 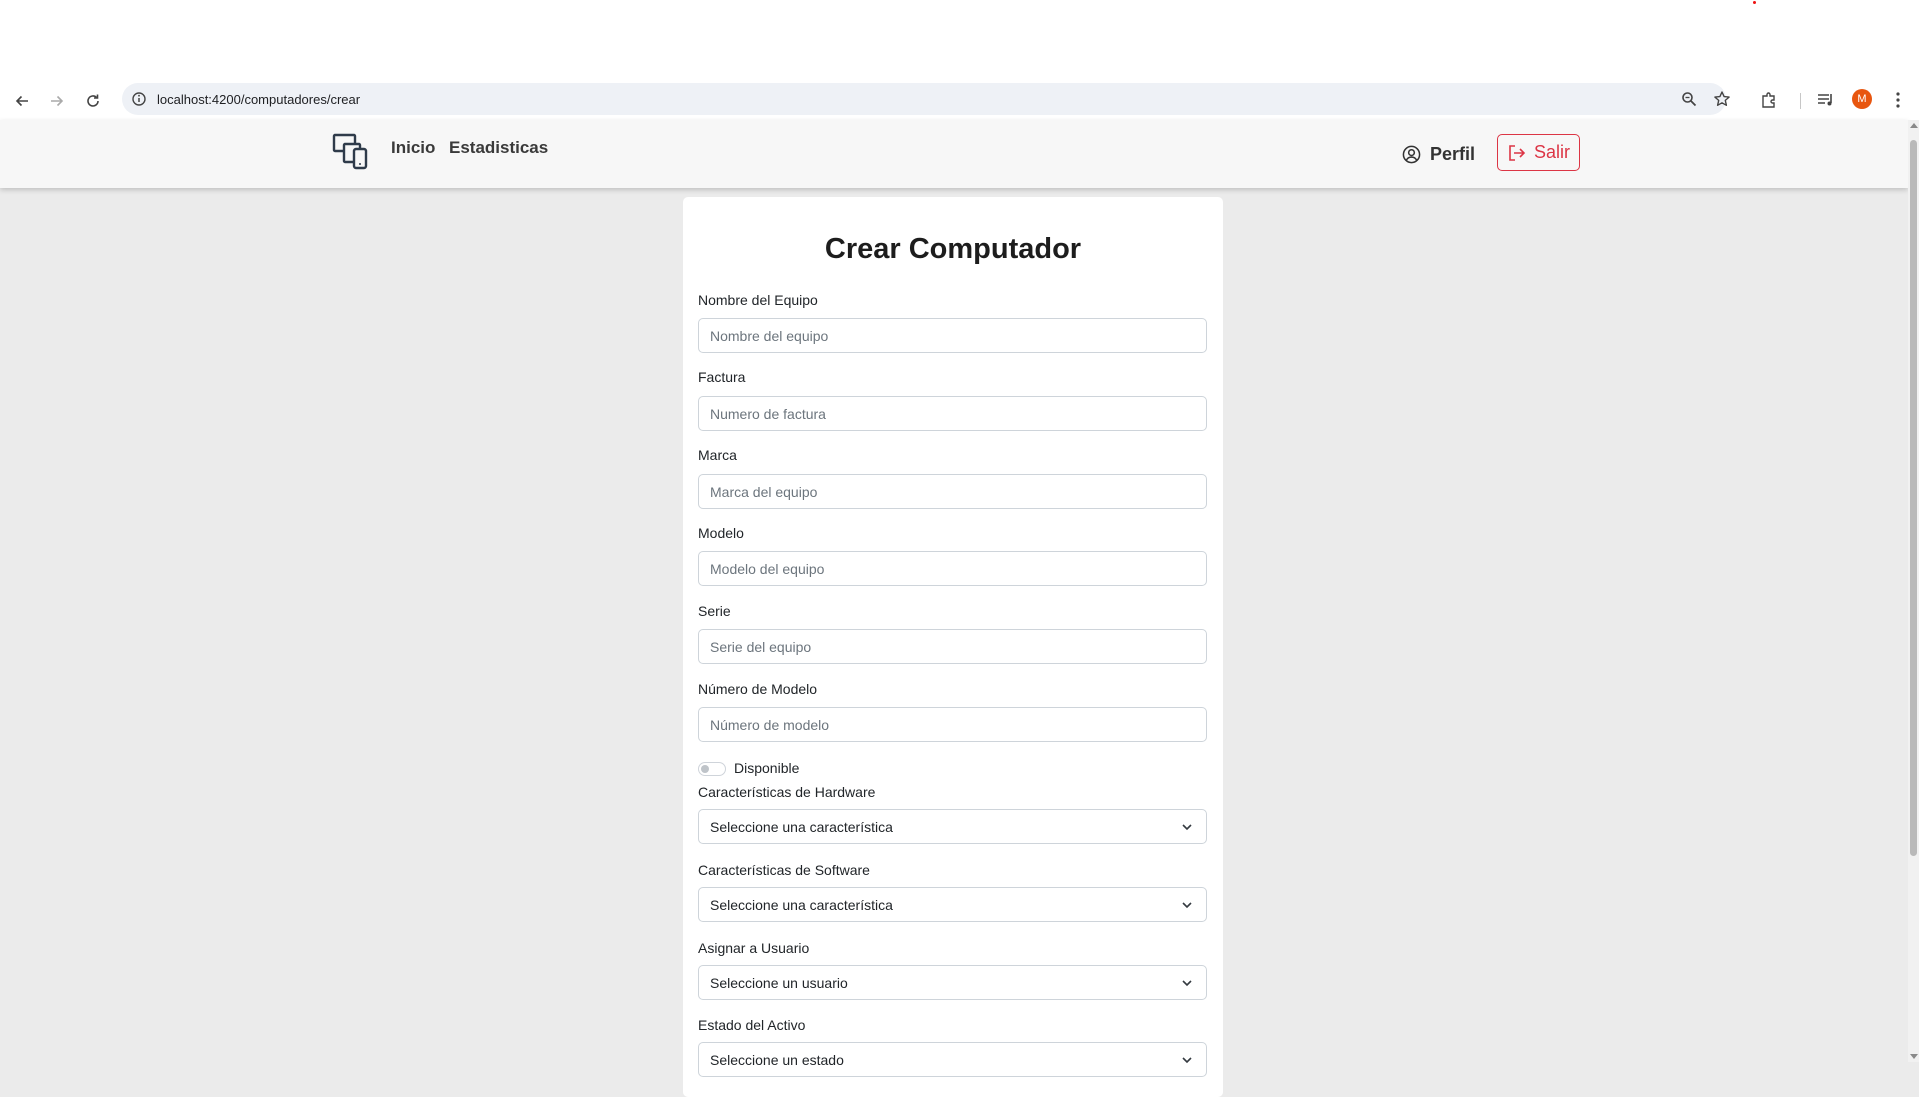 What do you see at coordinates (1800, 101) in the screenshot?
I see `toolbar-divider` at bounding box center [1800, 101].